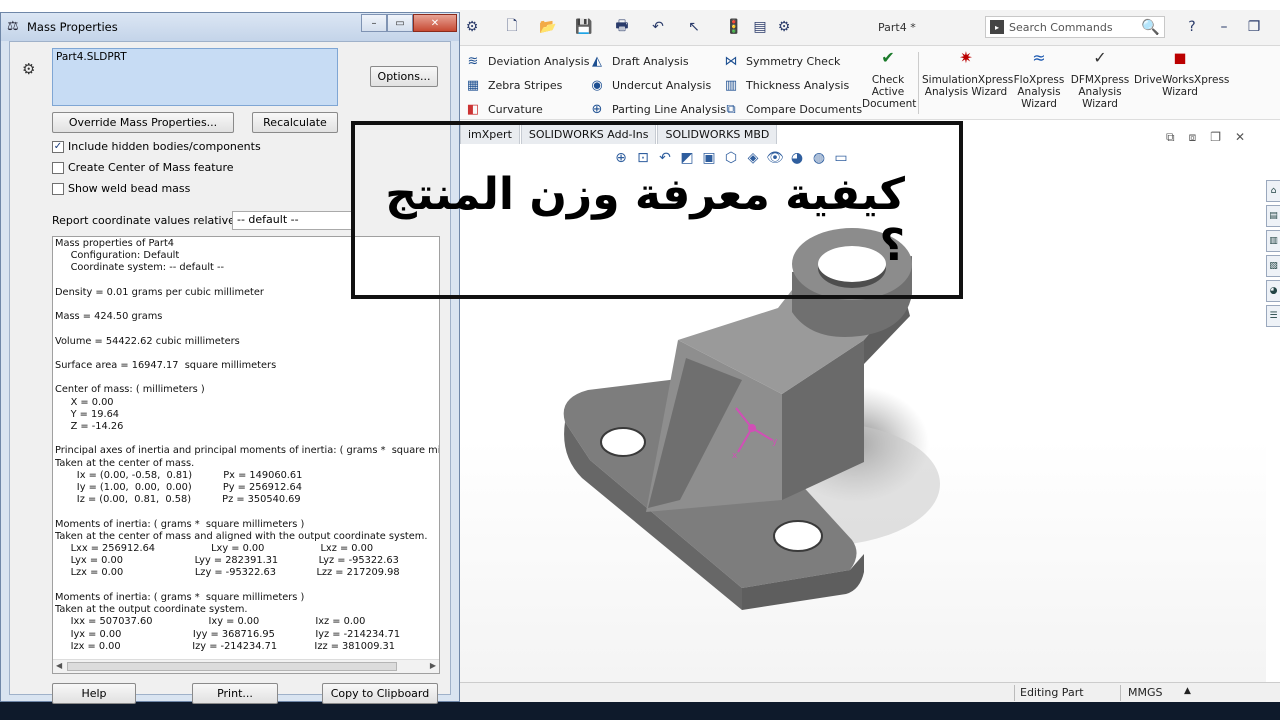 The width and height of the screenshot is (1280, 720). I want to click on hole-left, so click(623, 442).